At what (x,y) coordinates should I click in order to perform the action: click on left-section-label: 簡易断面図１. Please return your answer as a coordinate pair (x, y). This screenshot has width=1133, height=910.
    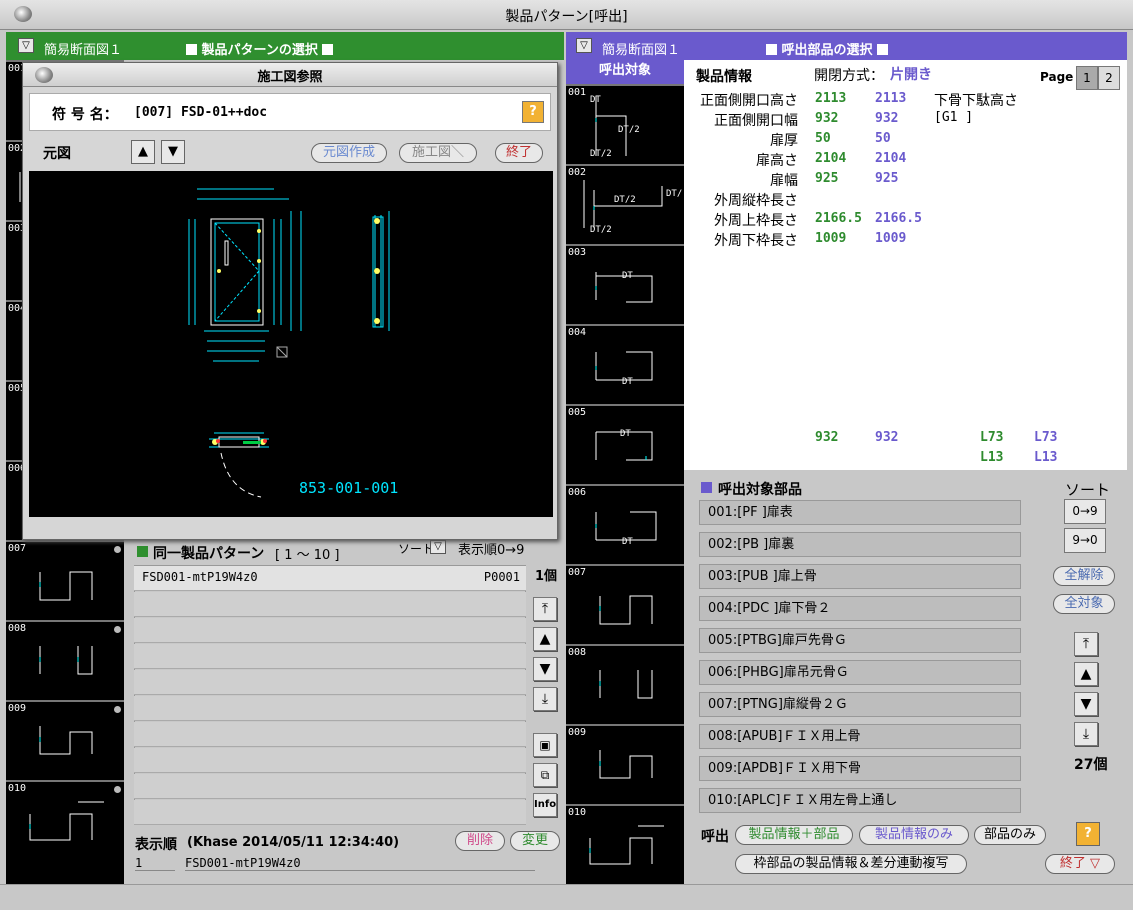
    Looking at the image, I should click on (83, 50).